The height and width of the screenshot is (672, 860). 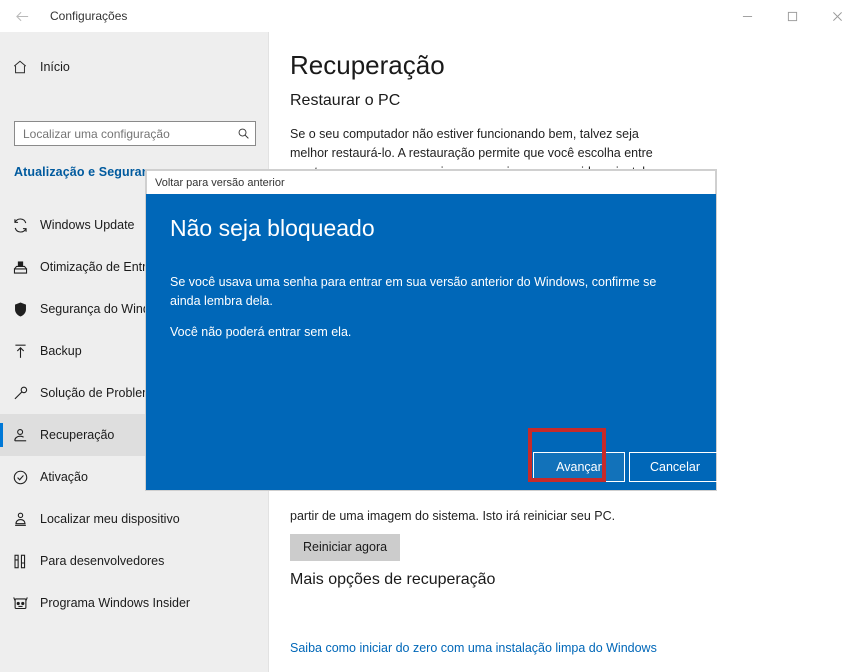 I want to click on sidebar-section-title: Atualização e Segurança, so click(x=89, y=172).